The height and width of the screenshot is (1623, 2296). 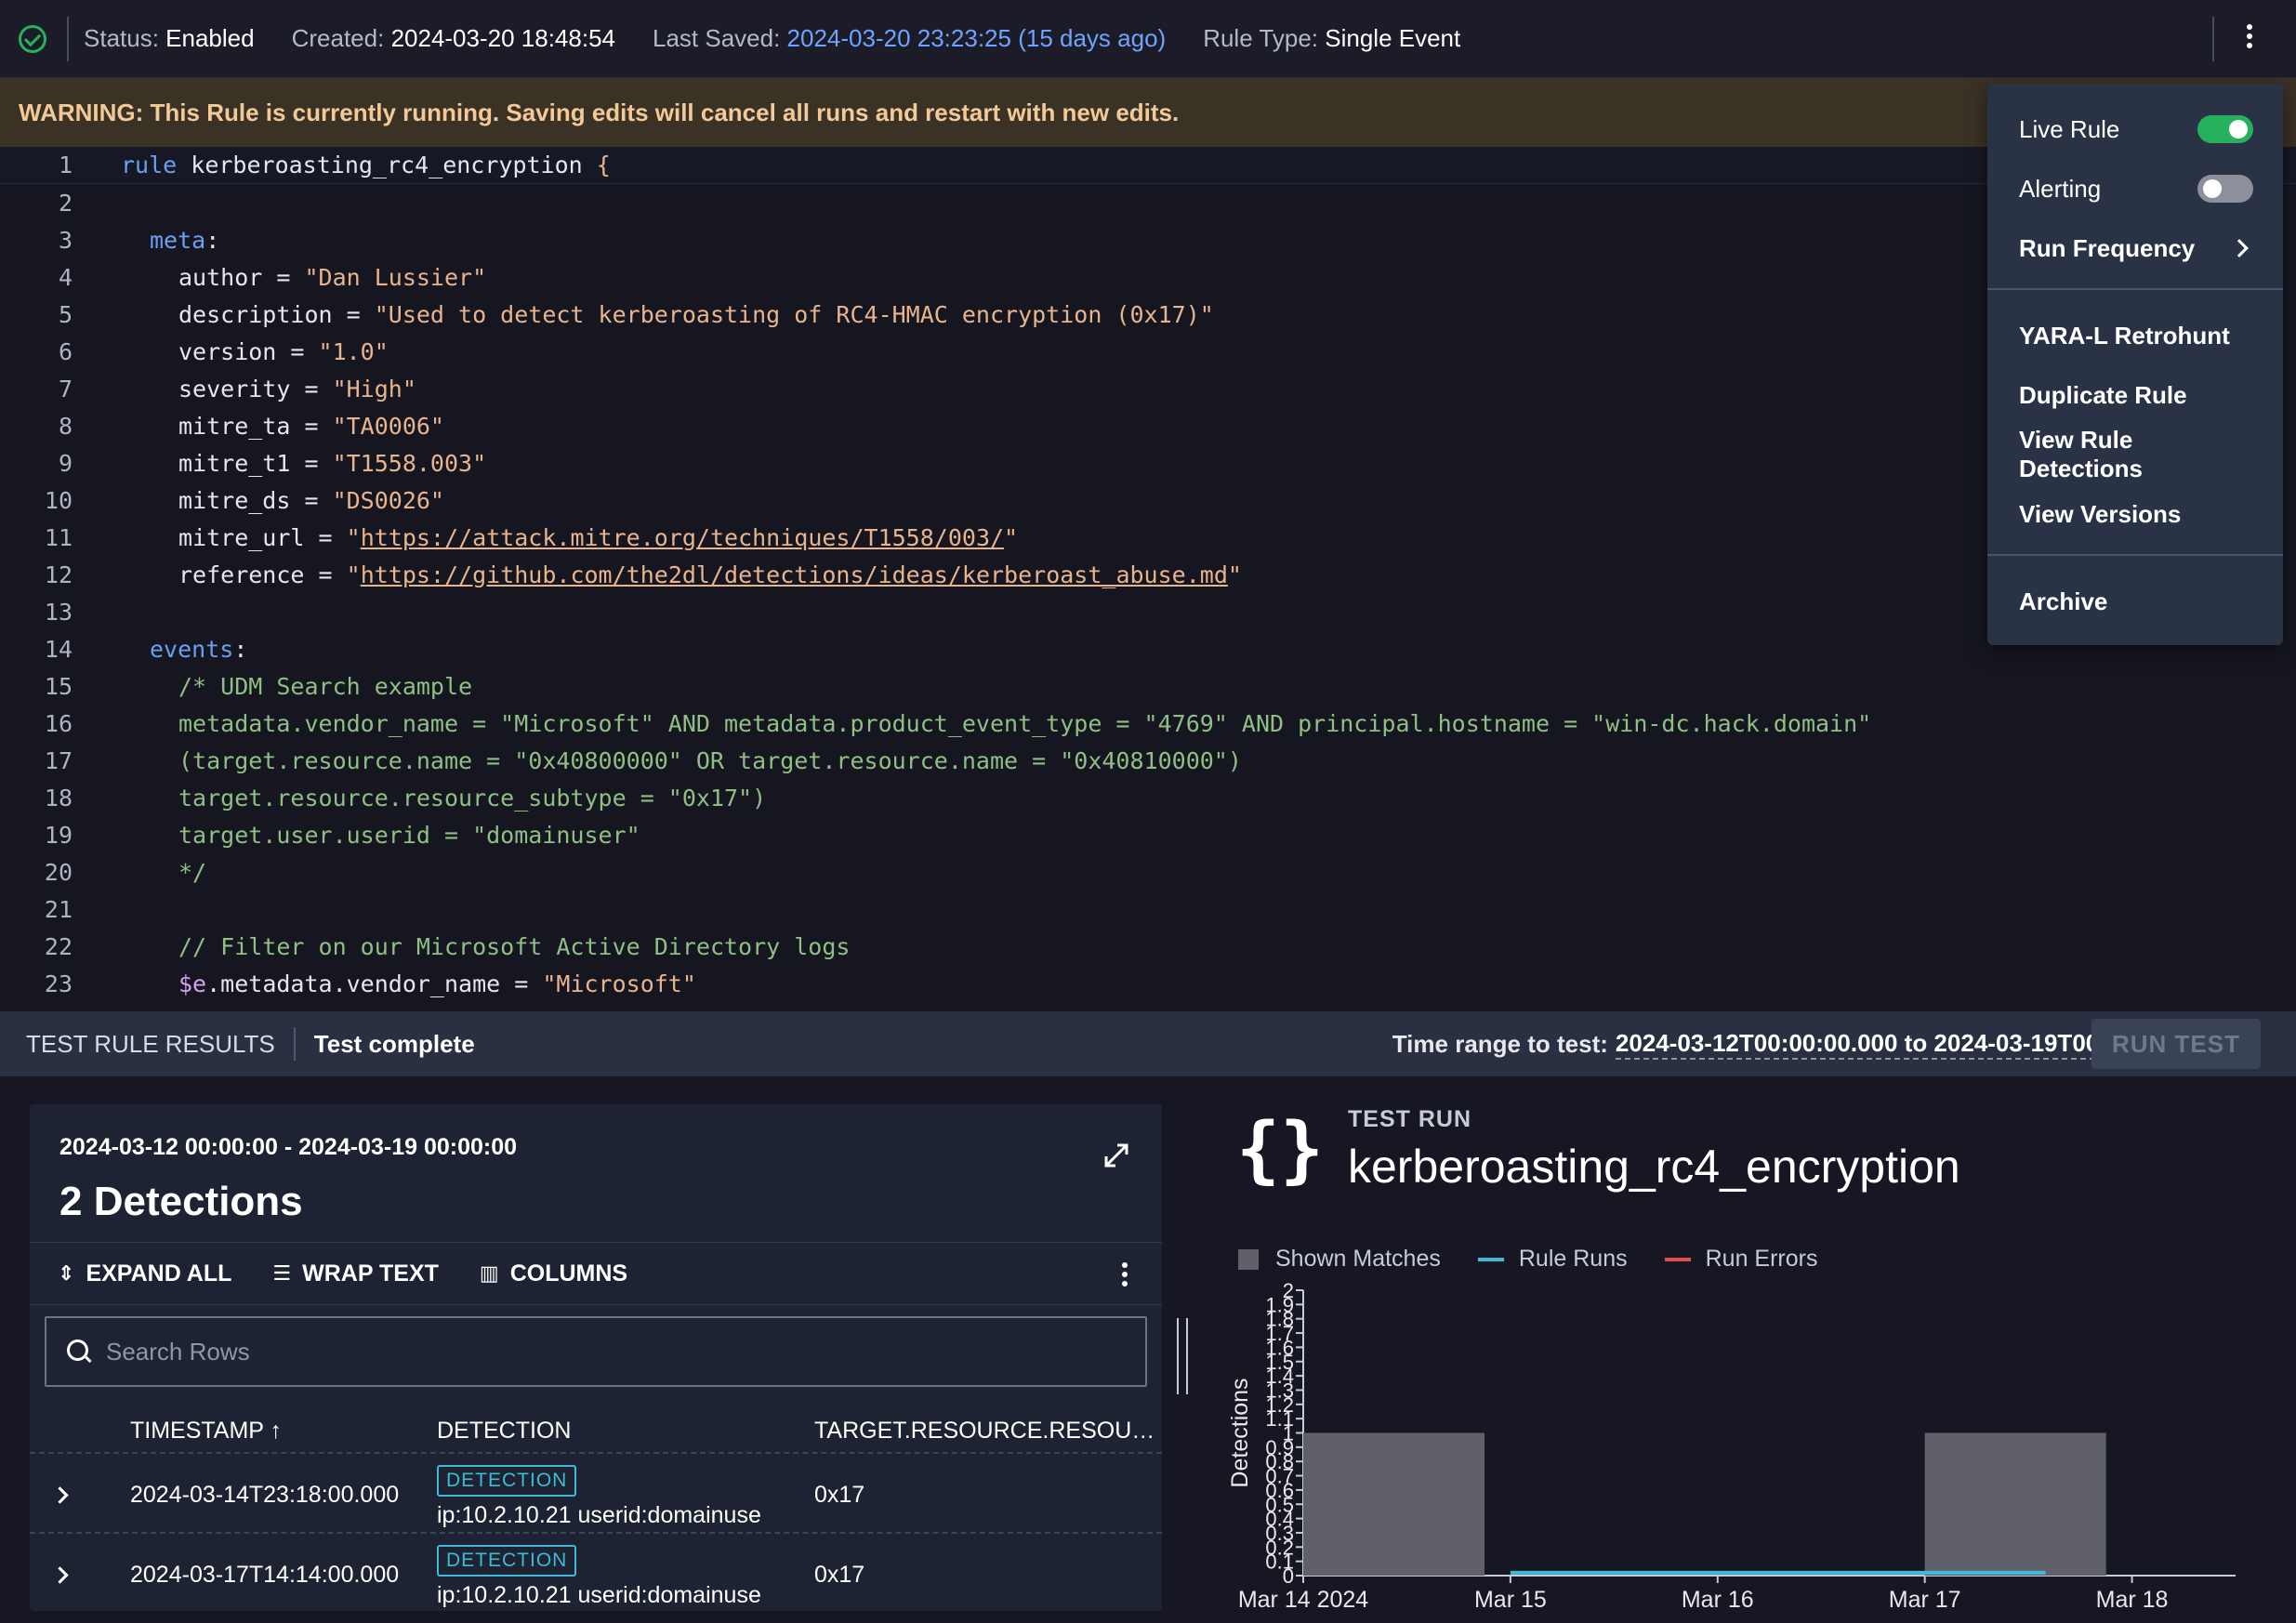 I want to click on menu-item-archive: Archive, so click(x=2136, y=602).